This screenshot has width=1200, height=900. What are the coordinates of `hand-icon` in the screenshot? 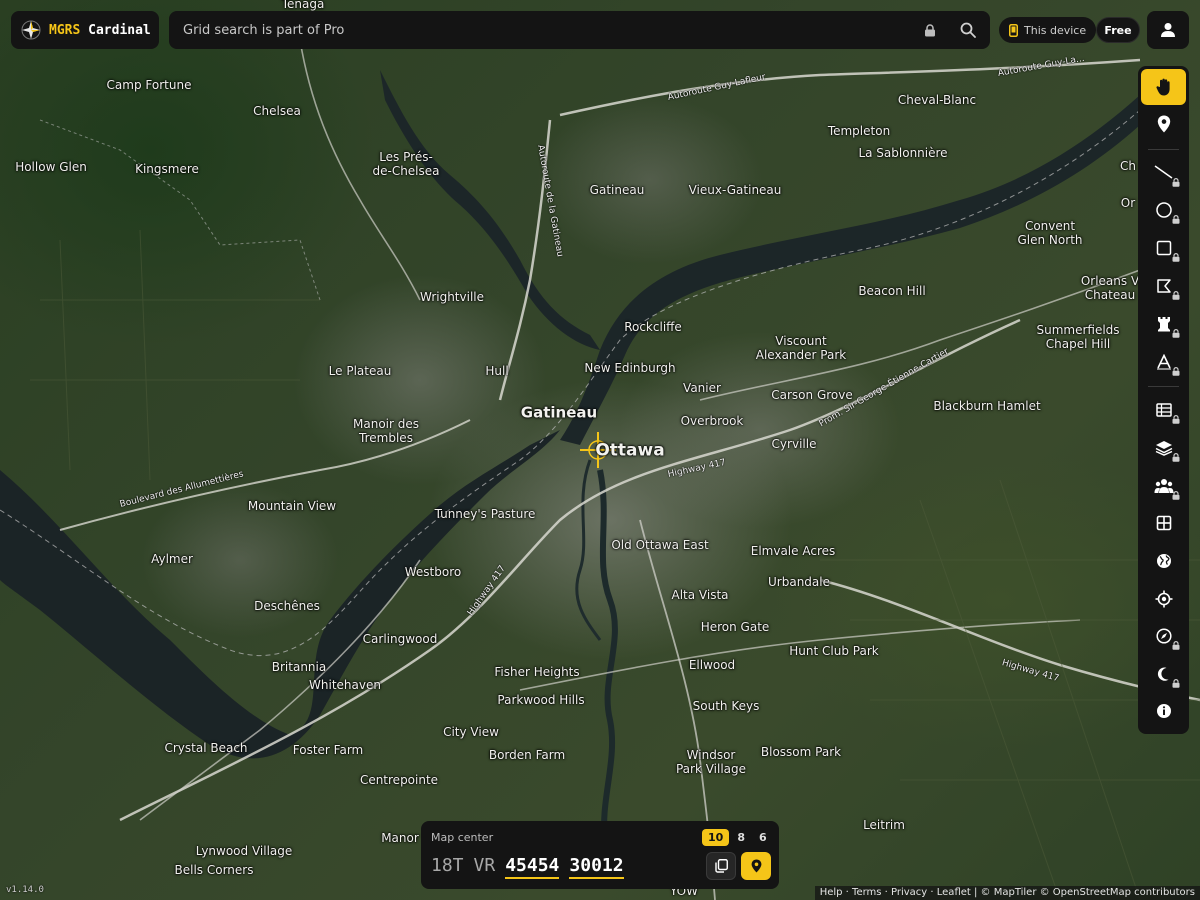 It's located at (1162, 87).